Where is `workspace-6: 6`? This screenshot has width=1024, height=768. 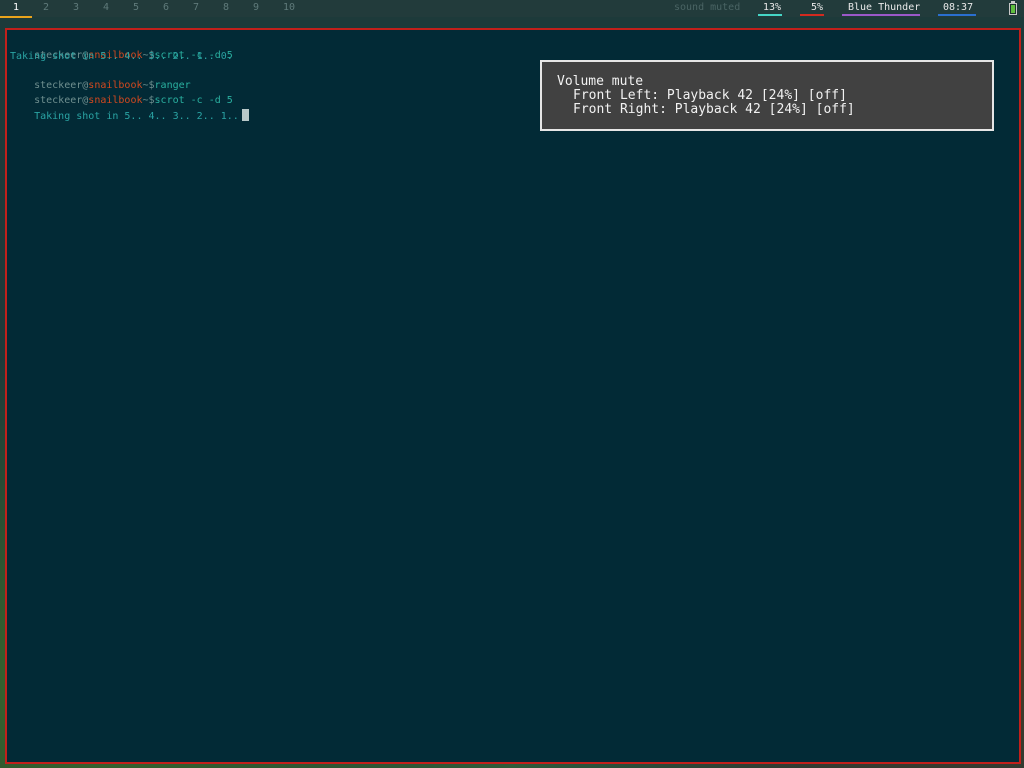
workspace-6: 6 is located at coordinates (166, 7).